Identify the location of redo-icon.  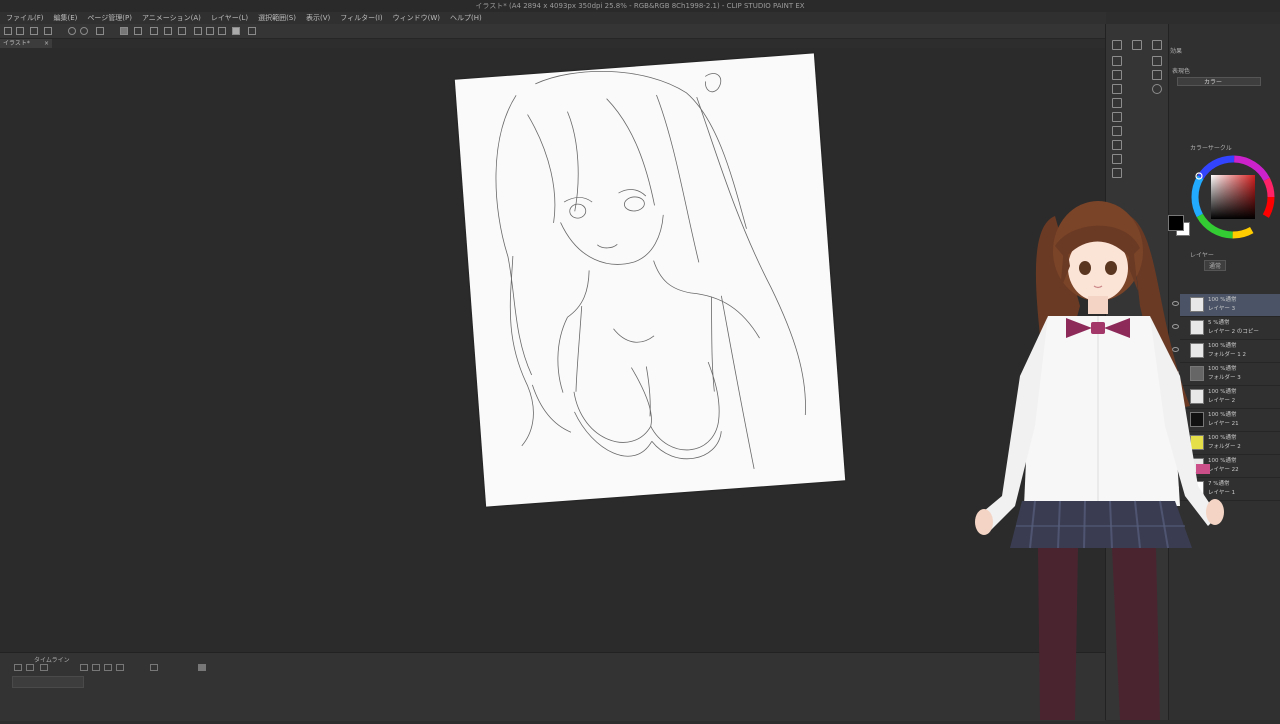
(84, 31).